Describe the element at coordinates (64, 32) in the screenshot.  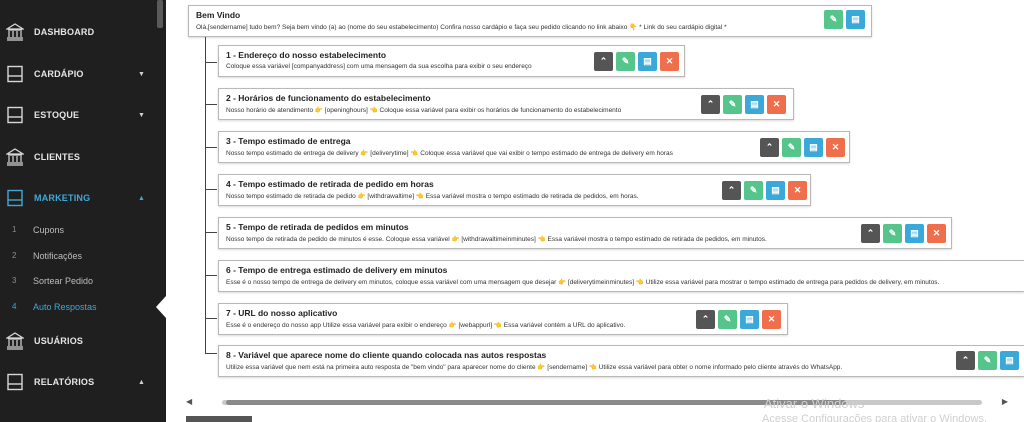
I see `sidebar-item-label: DASHBOARD` at that location.